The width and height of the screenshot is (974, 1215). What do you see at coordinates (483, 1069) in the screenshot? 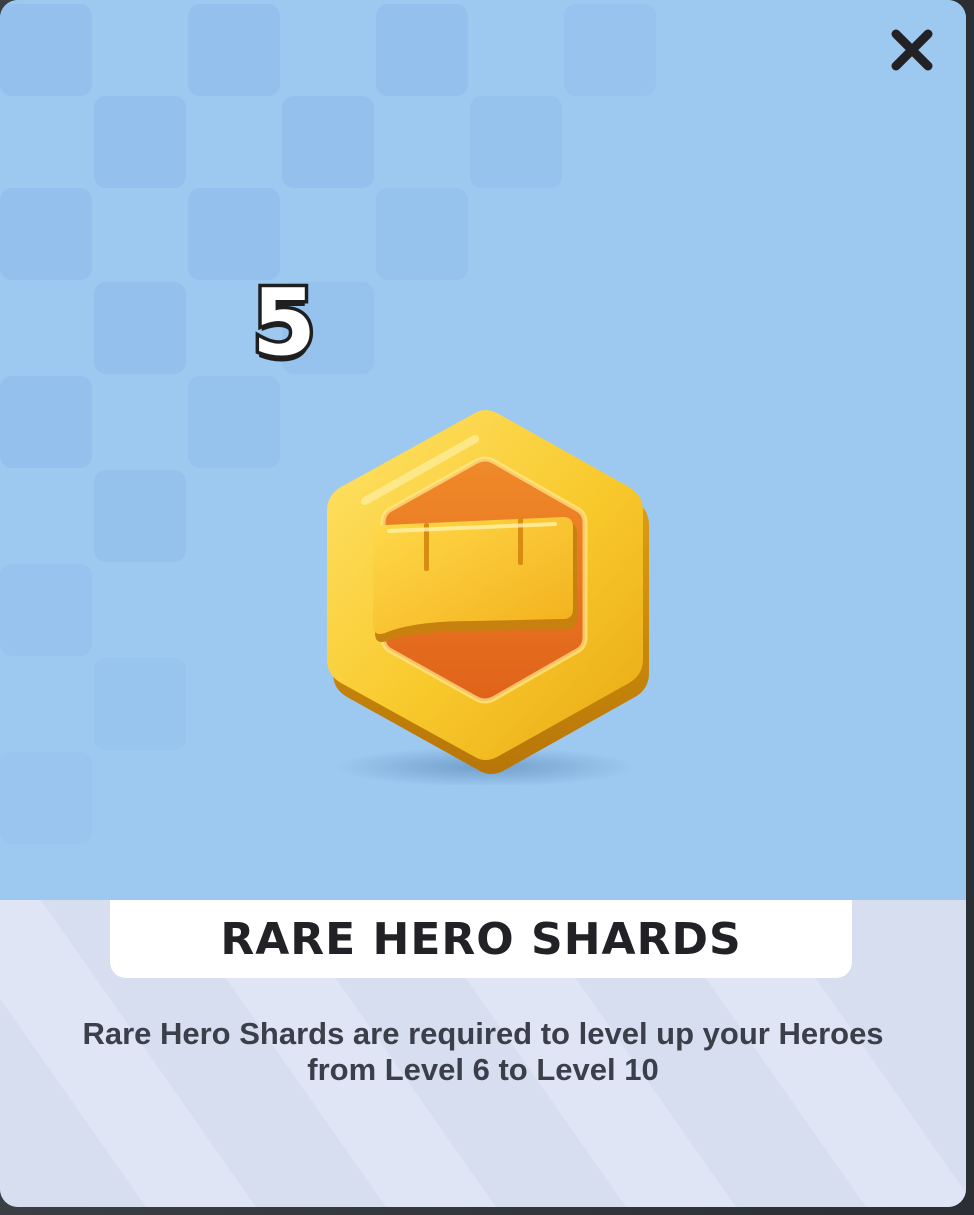
I see `item-description-line: from Level 6 to Level 10` at bounding box center [483, 1069].